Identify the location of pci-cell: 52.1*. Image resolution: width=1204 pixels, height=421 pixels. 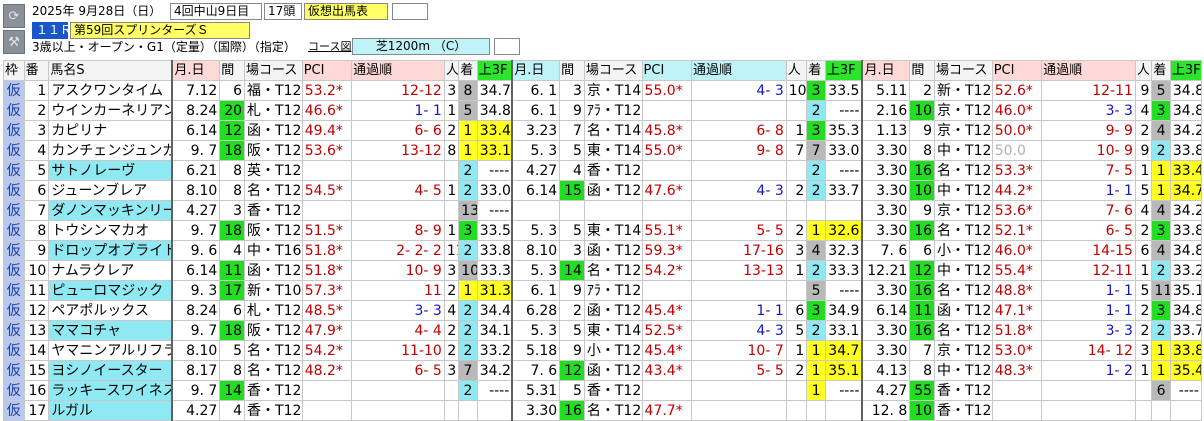
(1017, 230).